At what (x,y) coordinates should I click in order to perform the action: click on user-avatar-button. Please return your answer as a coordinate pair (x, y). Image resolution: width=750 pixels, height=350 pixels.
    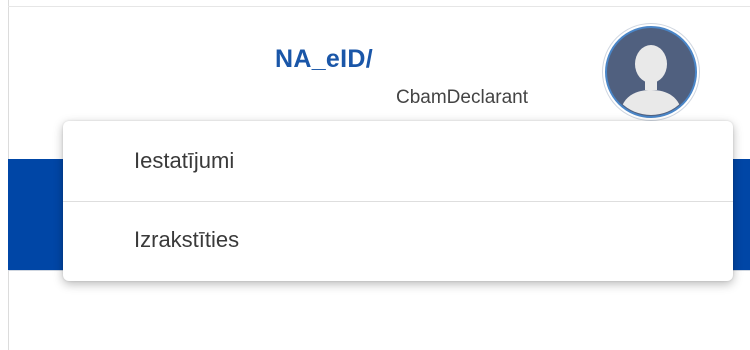
    Looking at the image, I should click on (651, 72).